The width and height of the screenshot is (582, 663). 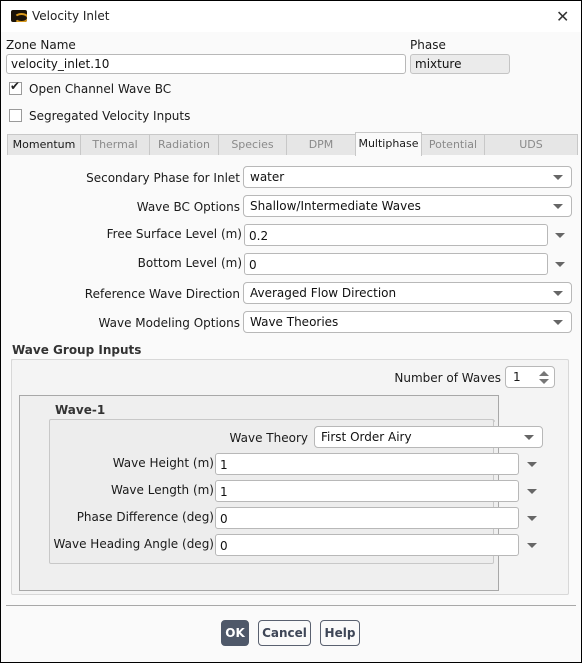 I want to click on wave-modeling-value: Wave Theories, so click(x=294, y=322).